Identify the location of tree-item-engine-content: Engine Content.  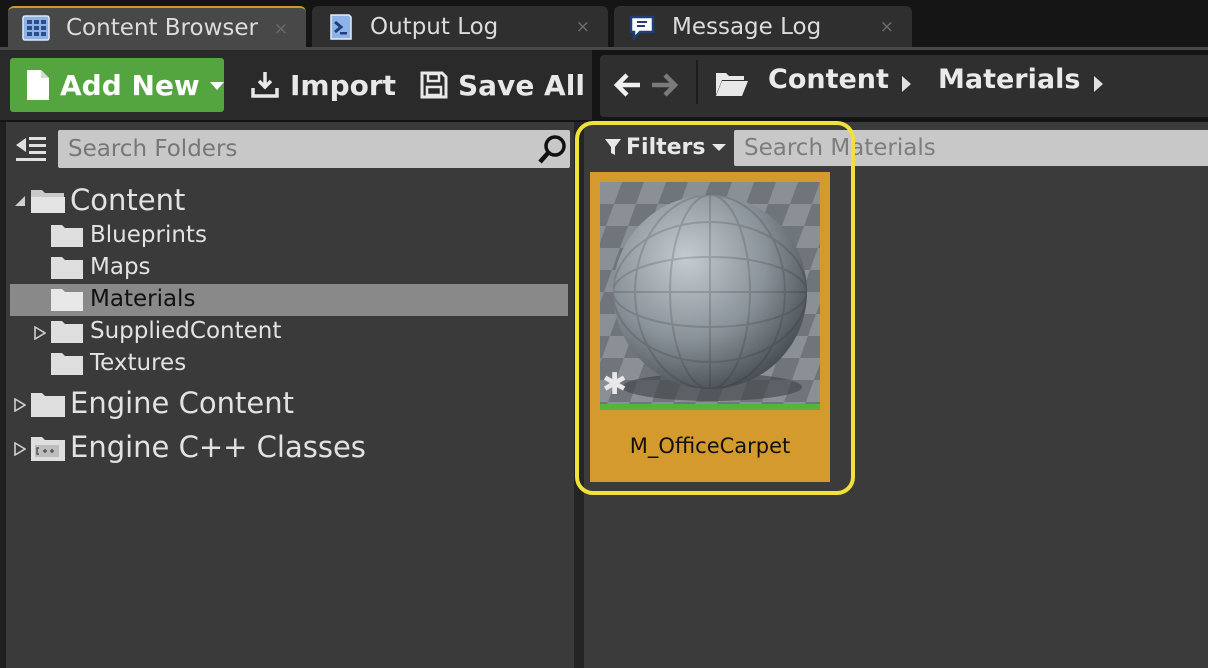
(289, 404).